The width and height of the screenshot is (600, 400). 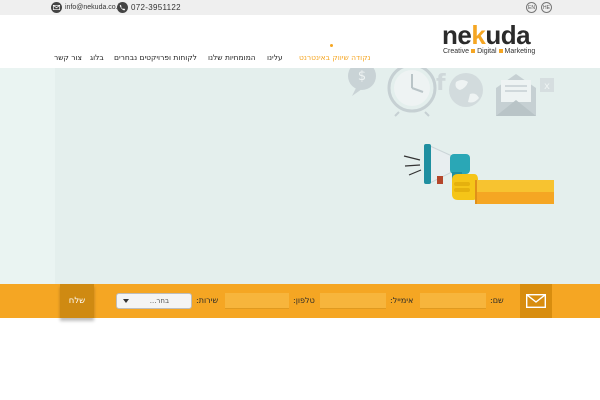 I want to click on send-button: שלח, so click(x=77, y=301).